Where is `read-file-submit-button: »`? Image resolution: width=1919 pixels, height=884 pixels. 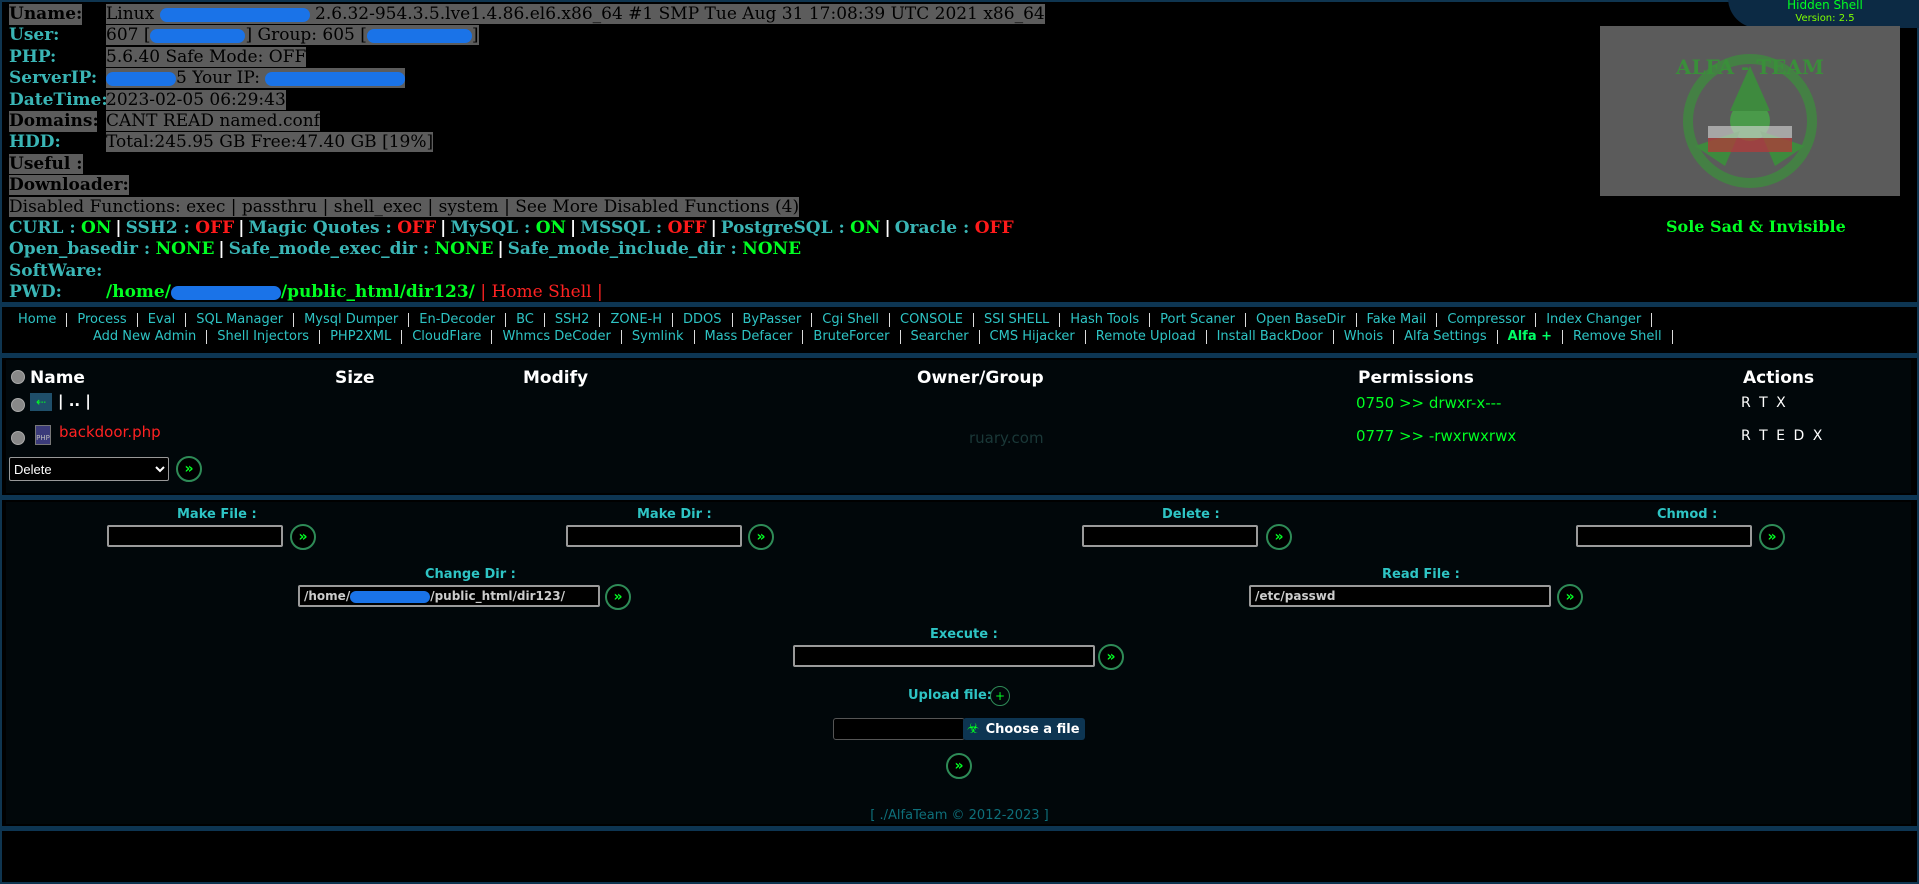 read-file-submit-button: » is located at coordinates (1570, 597).